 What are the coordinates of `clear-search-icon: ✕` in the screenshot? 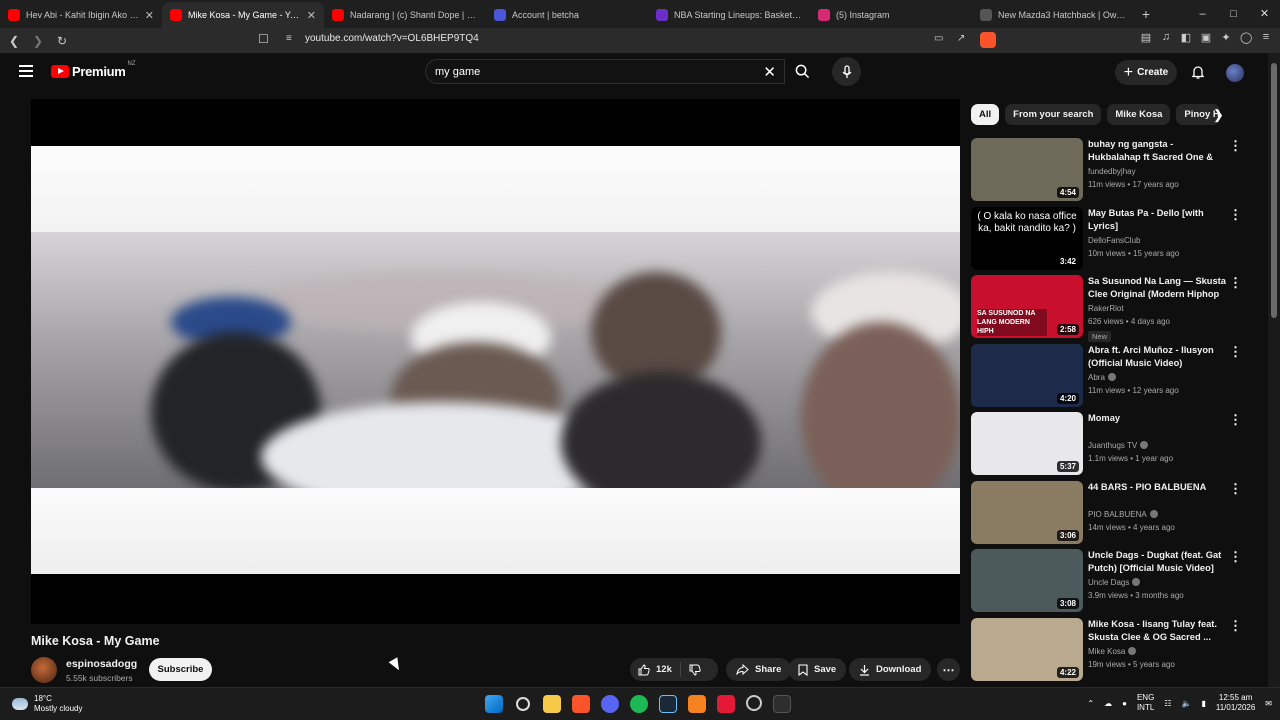 It's located at (769, 72).